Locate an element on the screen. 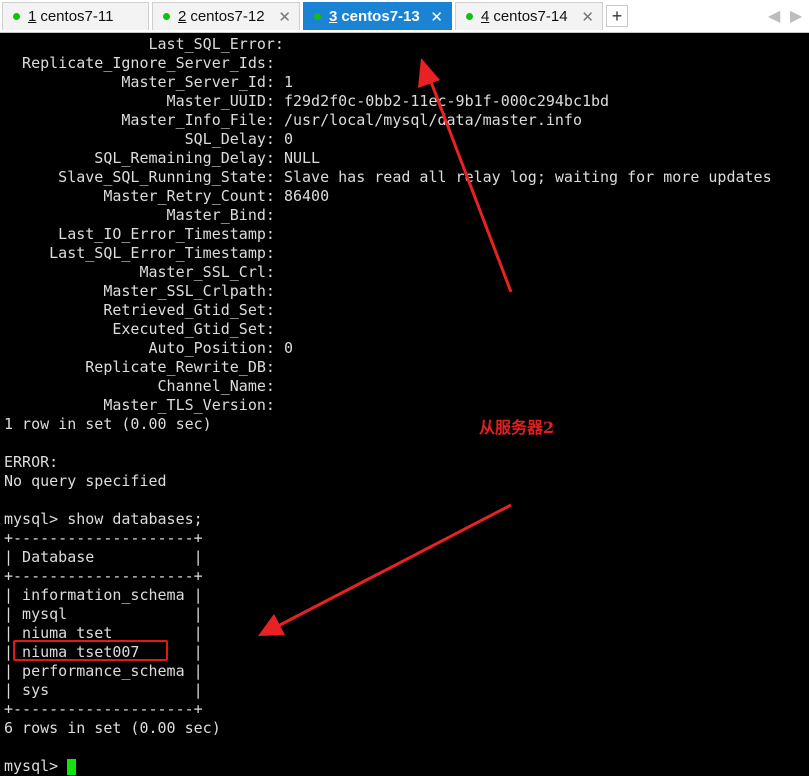 This screenshot has height=776, width=809. terminal-line: Last_SQL_Error: is located at coordinates (144, 44).